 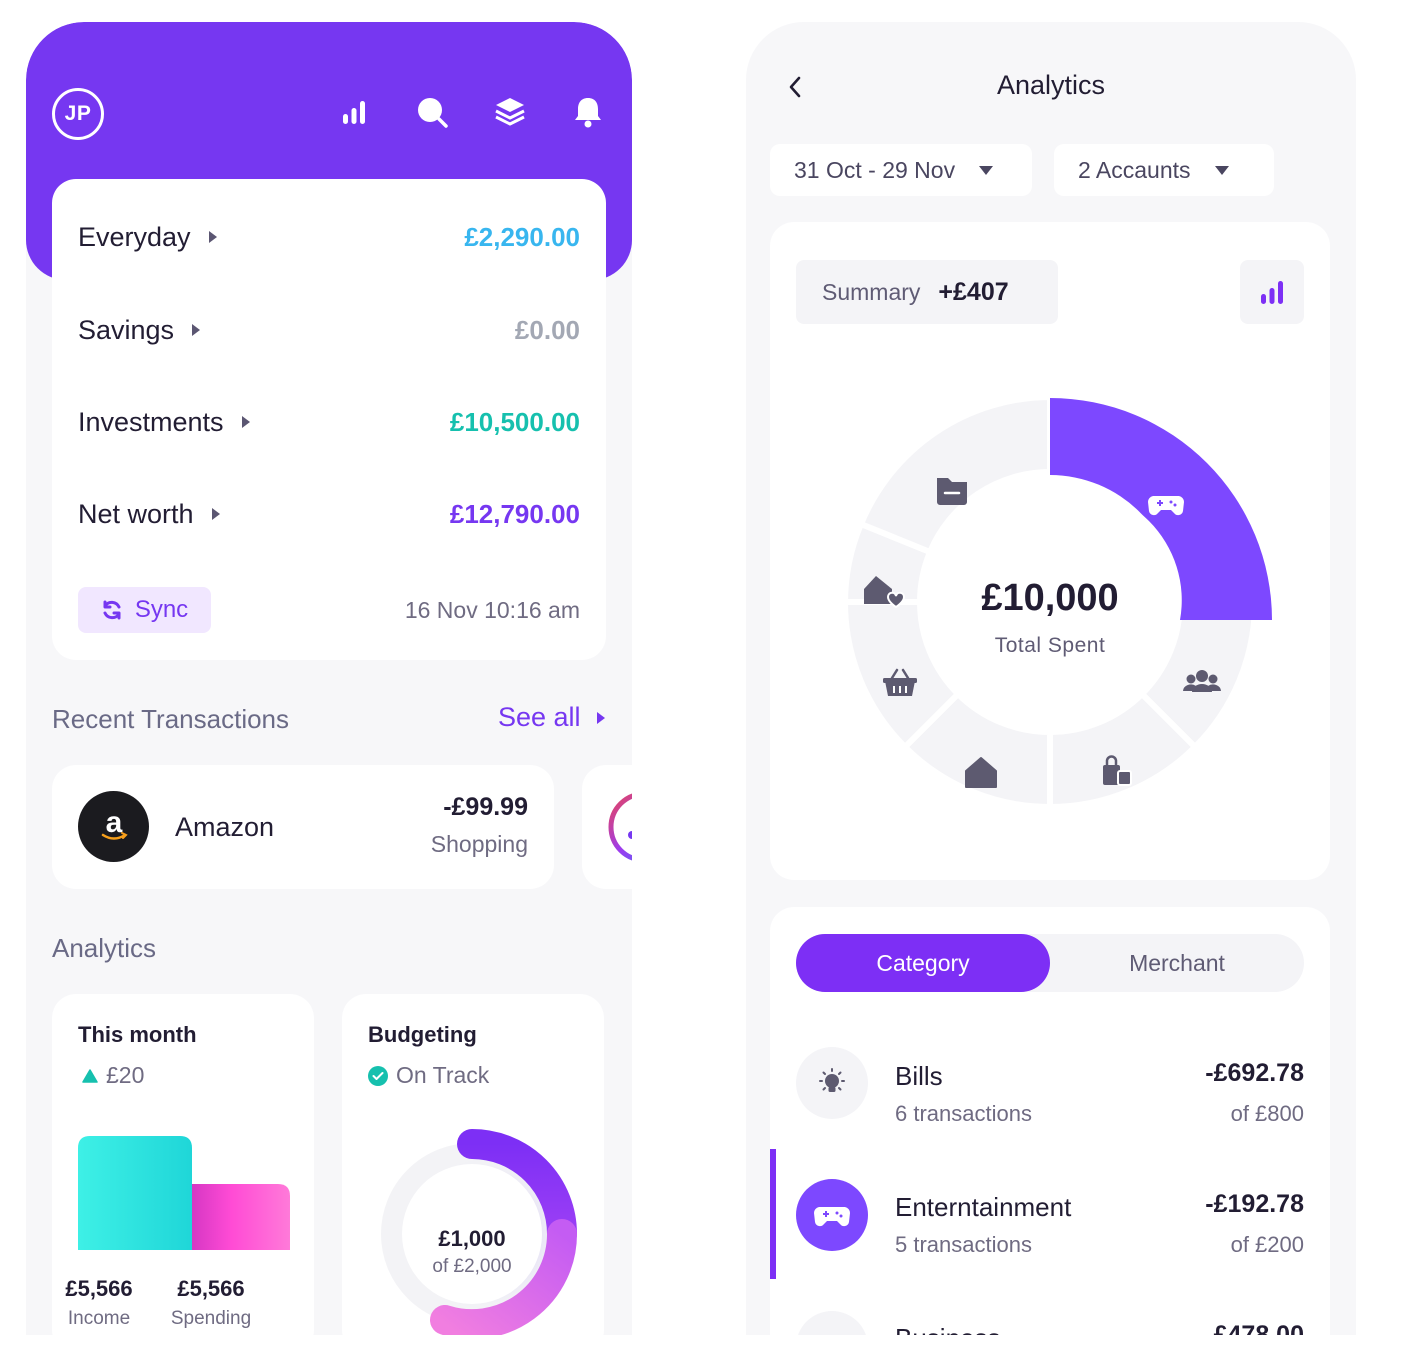 What do you see at coordinates (329, 237) in the screenshot?
I see `account-row-everyday: Everyday £2,290.00` at bounding box center [329, 237].